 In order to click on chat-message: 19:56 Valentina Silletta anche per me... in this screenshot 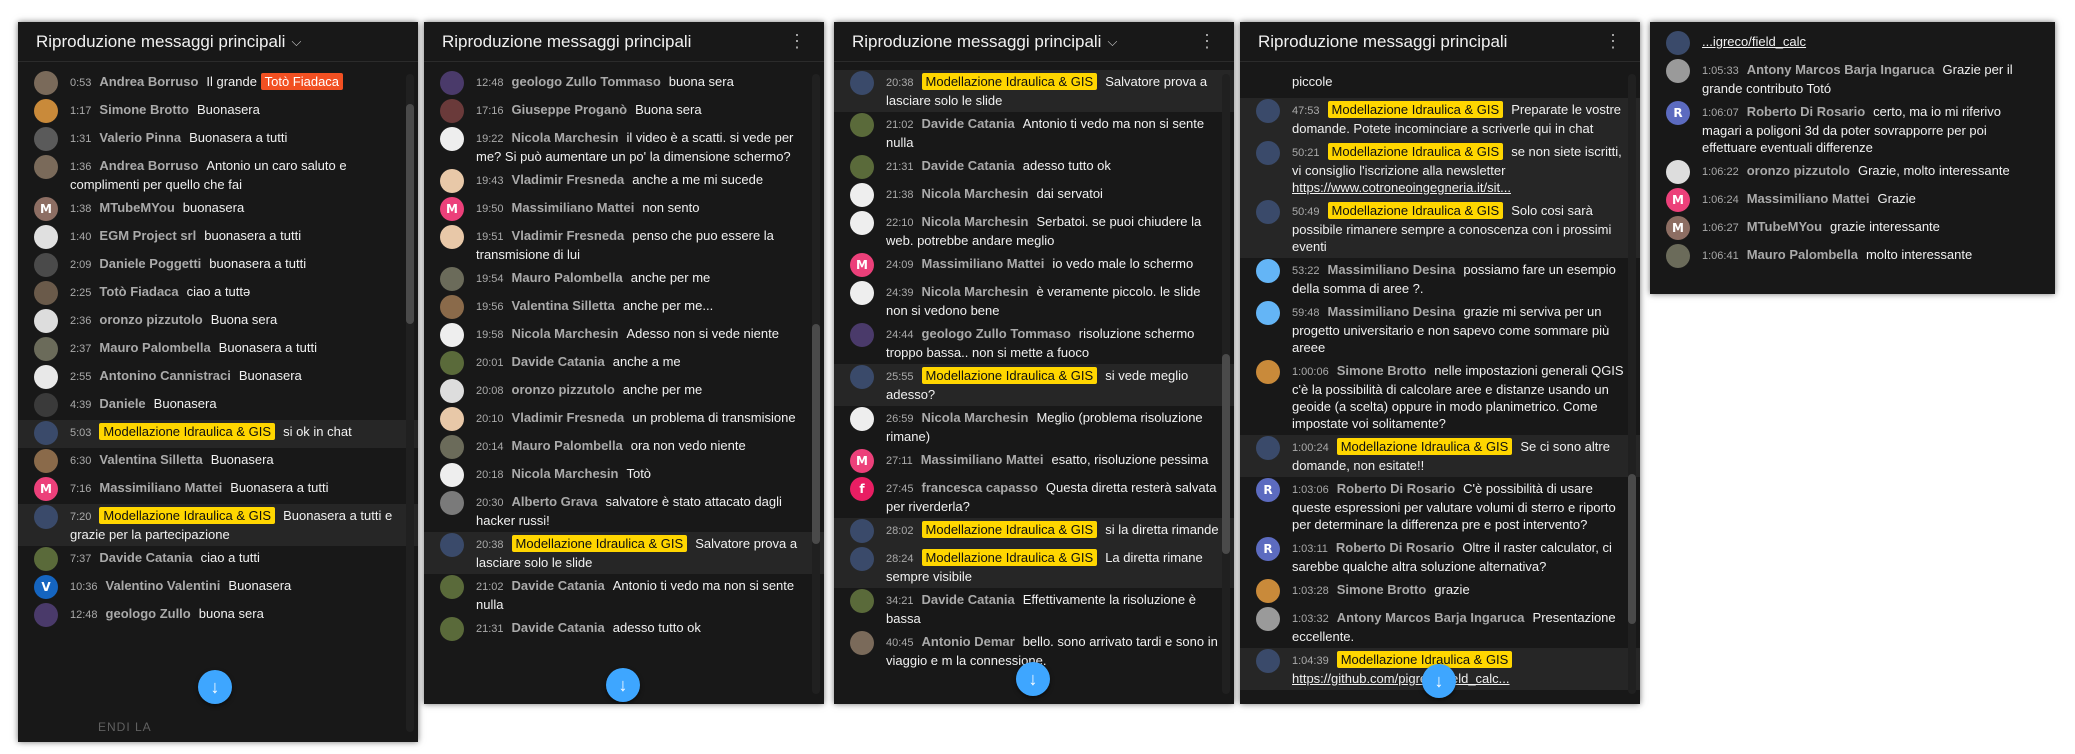, I will do `click(624, 308)`.